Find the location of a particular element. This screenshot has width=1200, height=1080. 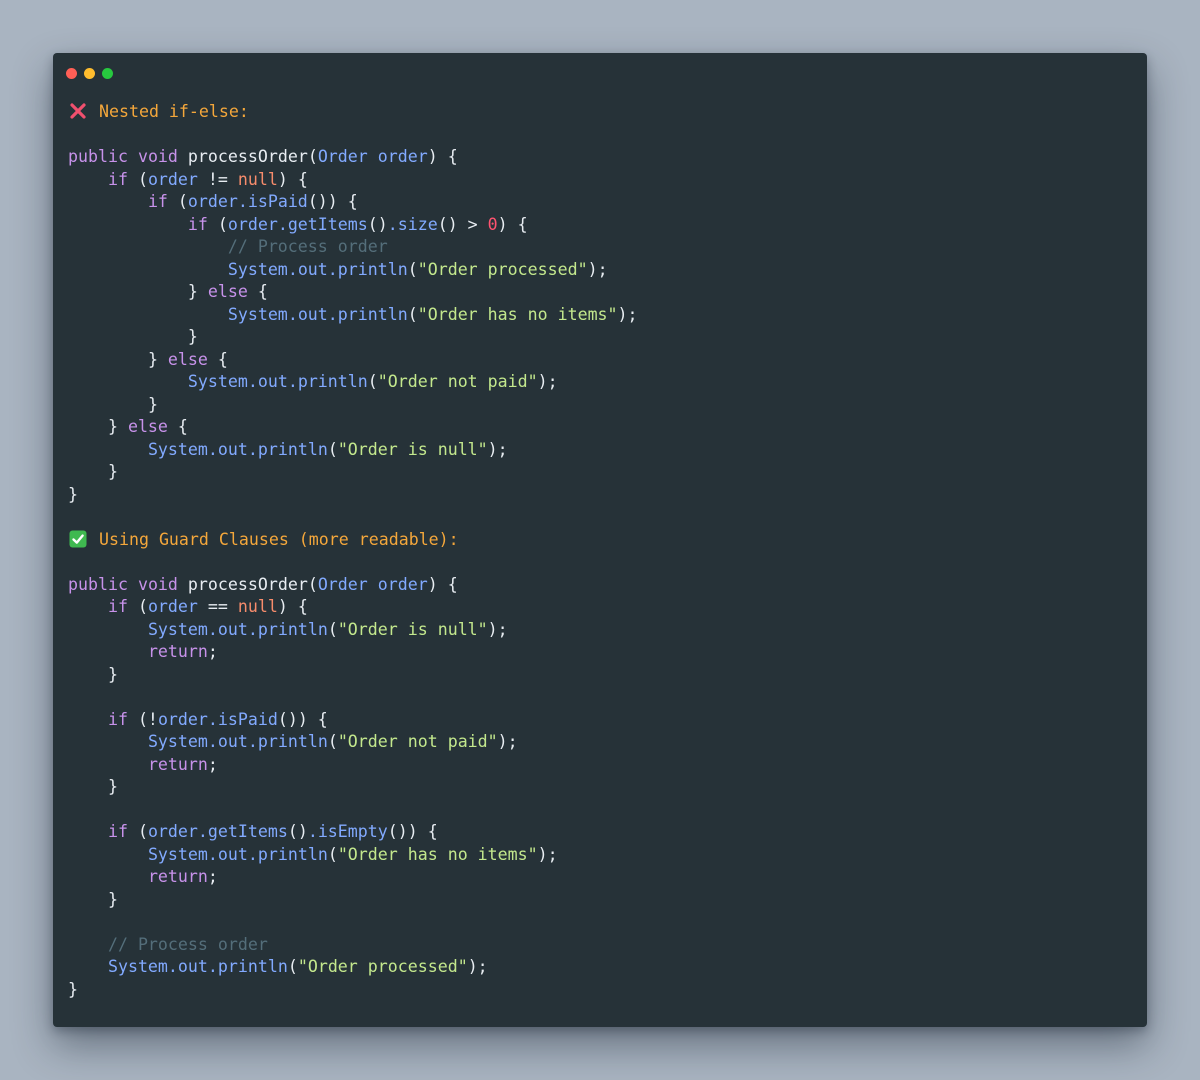

section-heading: Nested if-else: is located at coordinates (353, 112).